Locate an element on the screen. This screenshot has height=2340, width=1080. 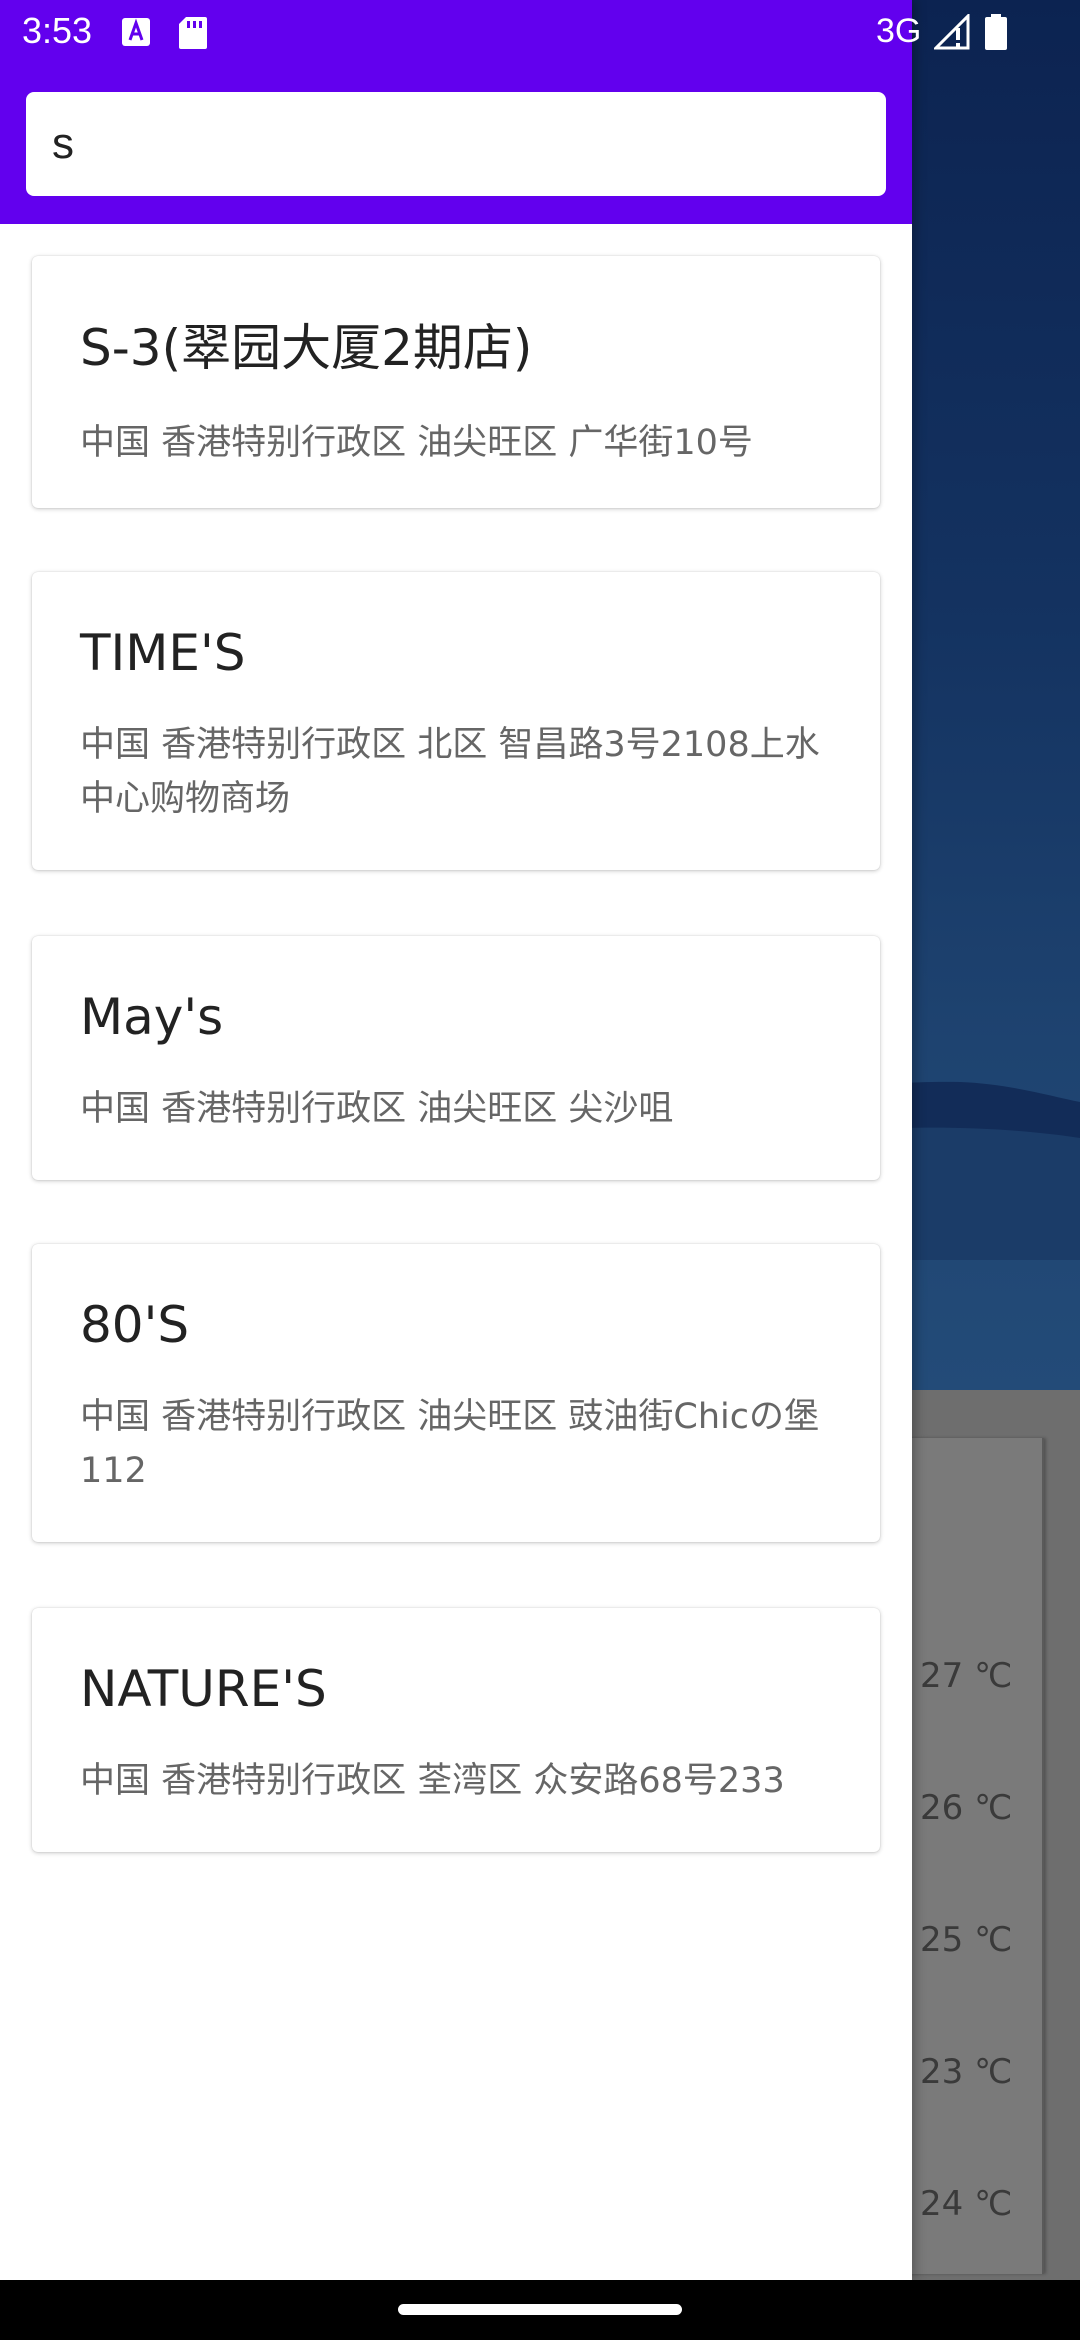
sd-card-icon is located at coordinates (193, 33).